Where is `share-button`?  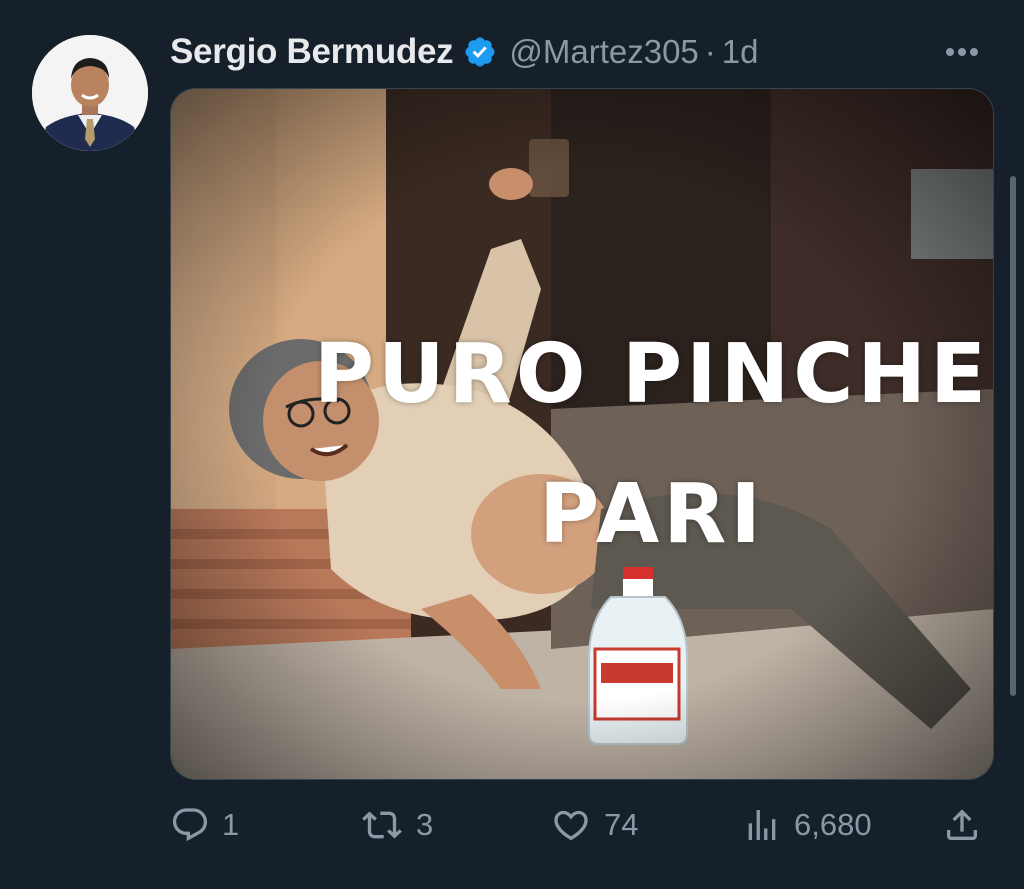
share-button is located at coordinates (962, 825).